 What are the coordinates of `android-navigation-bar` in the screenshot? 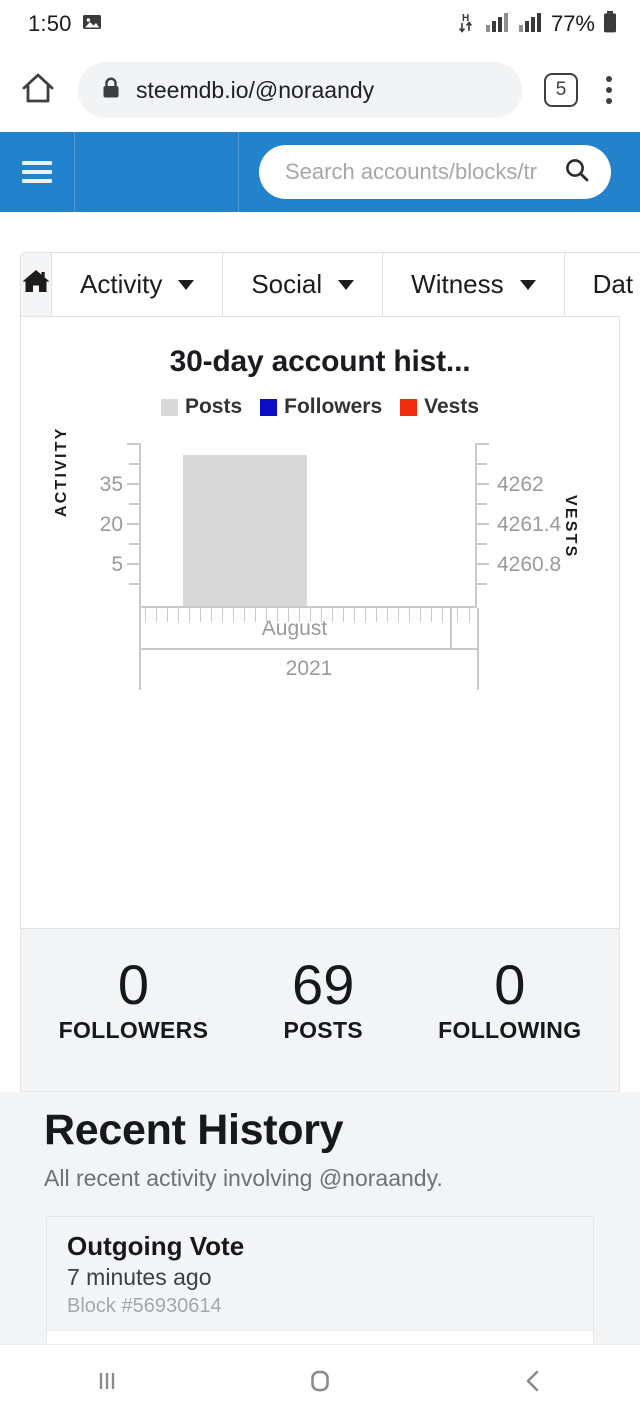 It's located at (320, 1383).